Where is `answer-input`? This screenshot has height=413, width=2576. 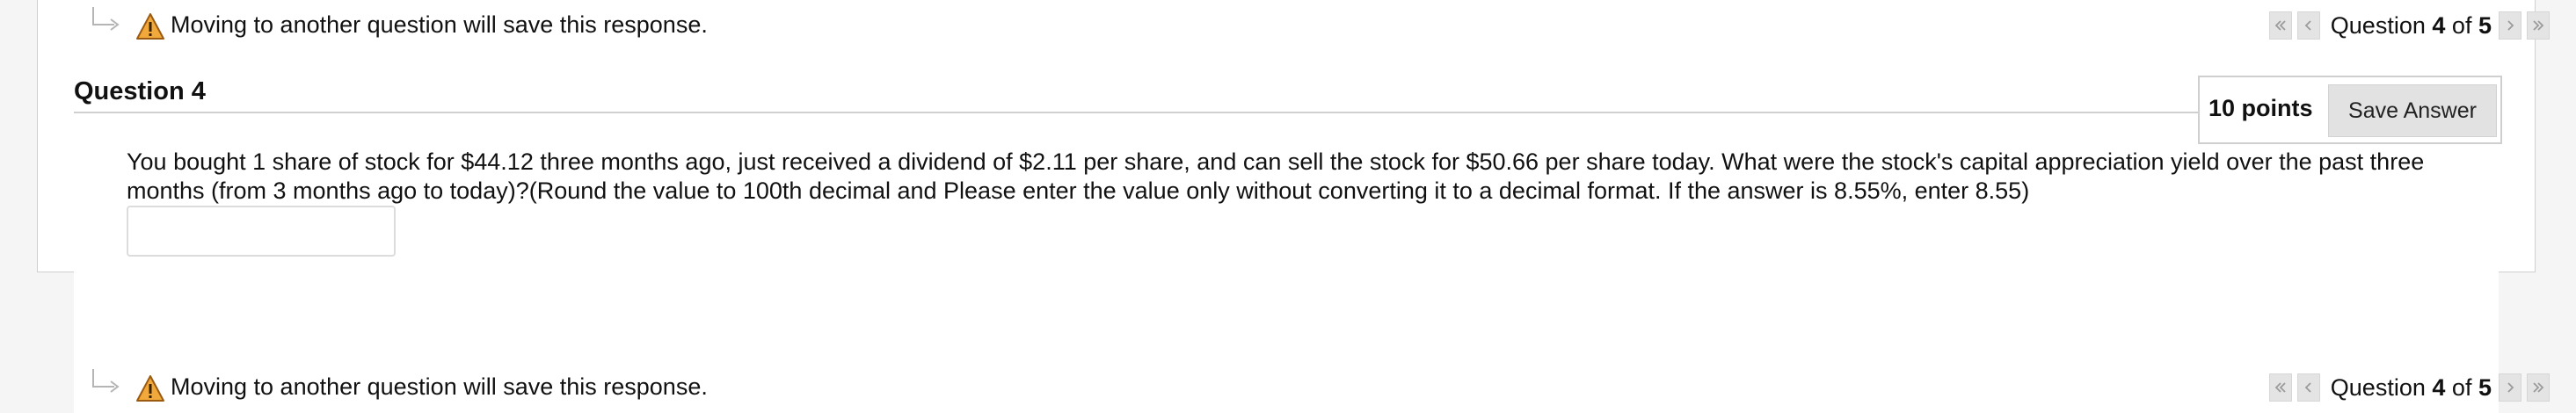
answer-input is located at coordinates (261, 231).